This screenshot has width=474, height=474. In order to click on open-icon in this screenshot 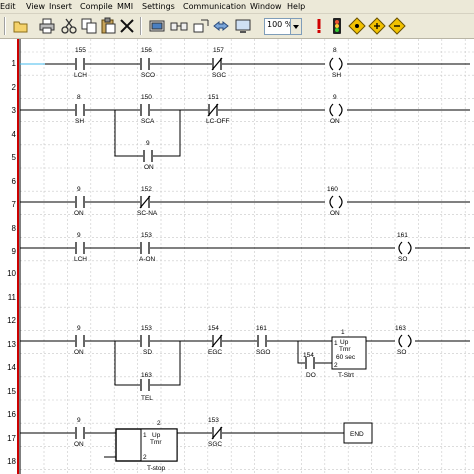, I will do `click(21, 26)`.